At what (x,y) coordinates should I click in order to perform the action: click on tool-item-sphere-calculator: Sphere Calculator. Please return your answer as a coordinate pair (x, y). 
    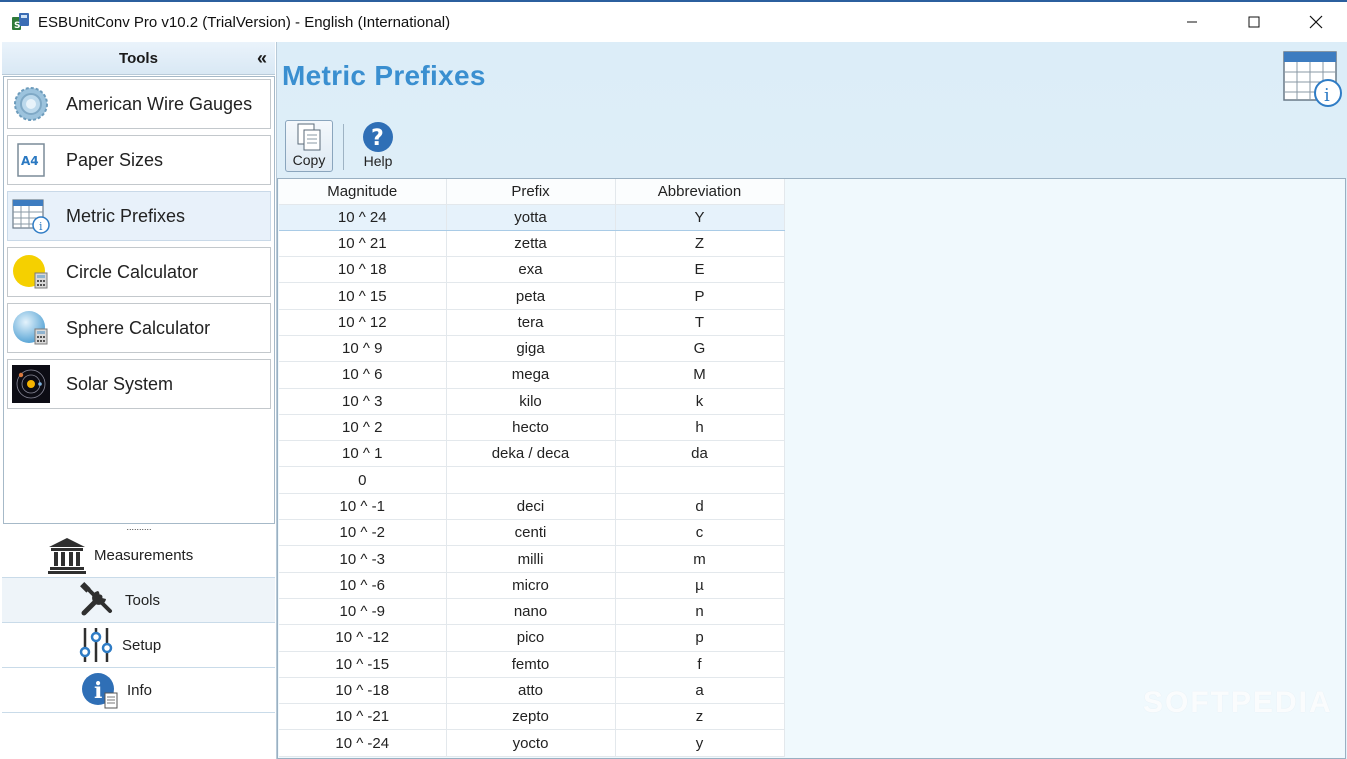
    Looking at the image, I should click on (139, 328).